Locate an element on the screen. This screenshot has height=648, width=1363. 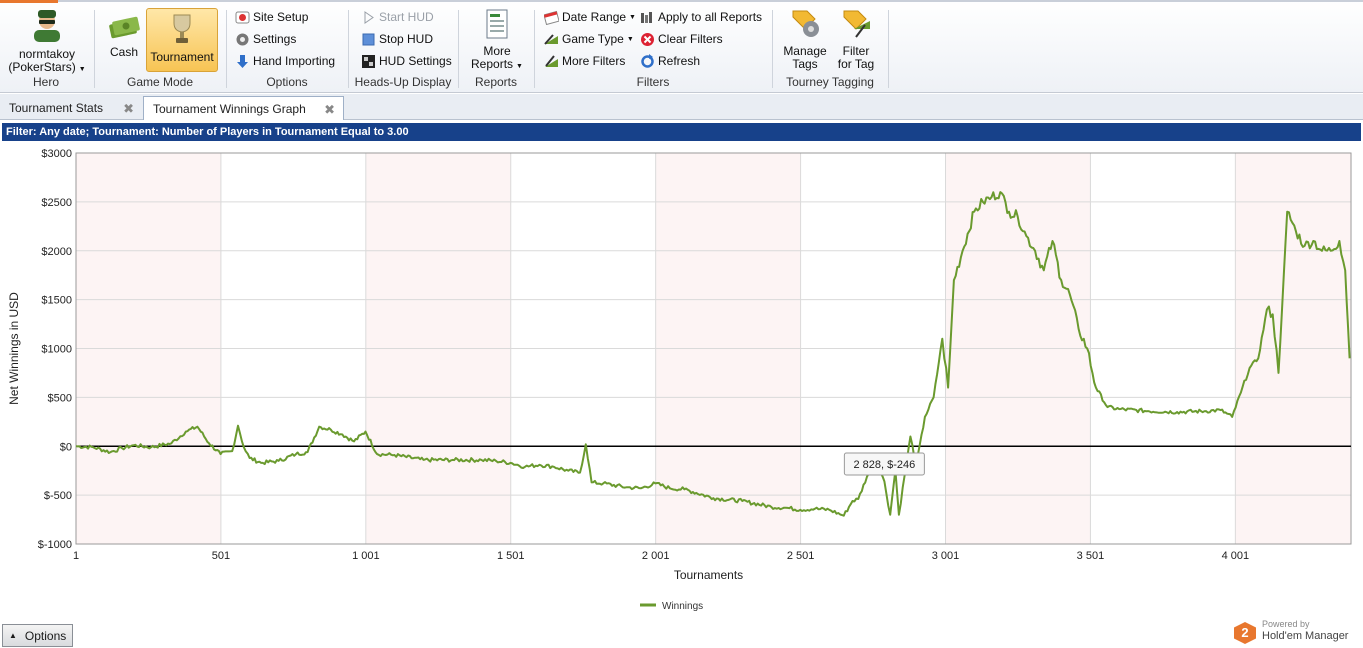
report-document-icon is located at coordinates (497, 24).